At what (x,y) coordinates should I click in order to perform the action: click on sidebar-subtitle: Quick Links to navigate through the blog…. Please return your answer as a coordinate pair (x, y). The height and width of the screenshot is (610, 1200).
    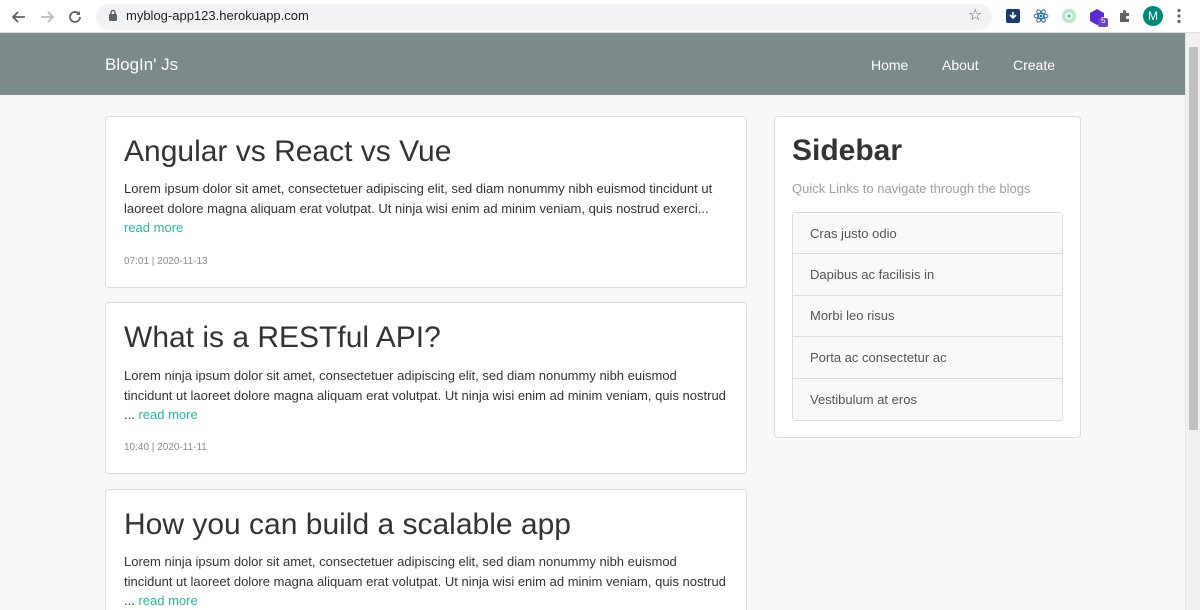
    Looking at the image, I should click on (911, 188).